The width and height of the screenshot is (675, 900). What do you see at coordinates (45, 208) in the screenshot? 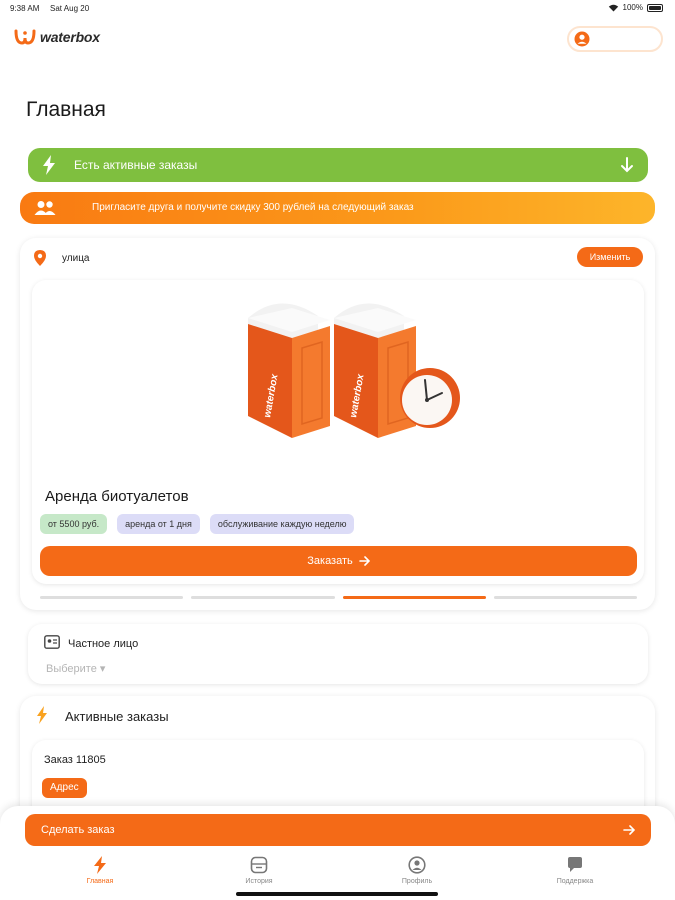
I see `group-icon` at bounding box center [45, 208].